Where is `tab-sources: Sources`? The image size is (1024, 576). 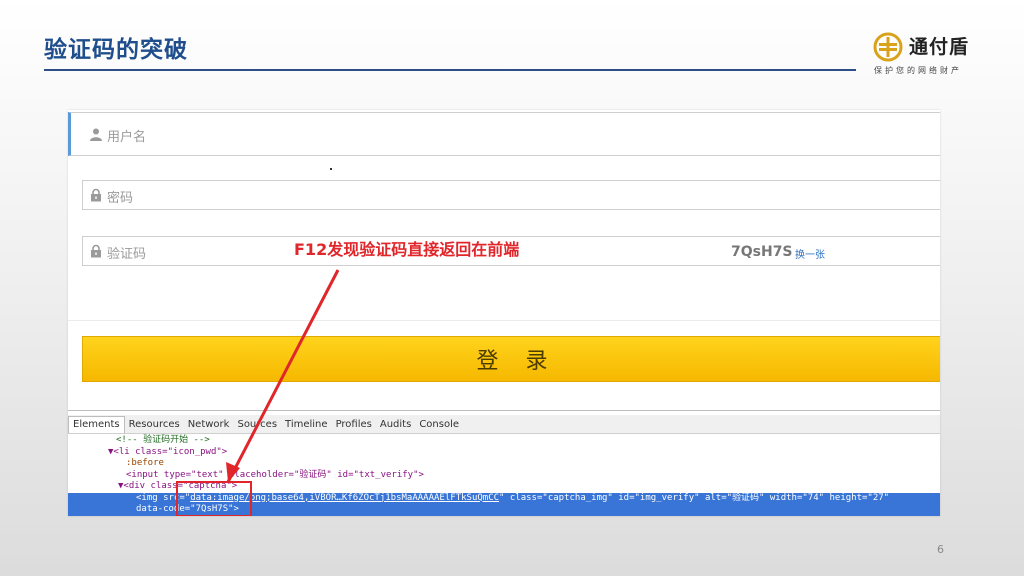 tab-sources: Sources is located at coordinates (257, 424).